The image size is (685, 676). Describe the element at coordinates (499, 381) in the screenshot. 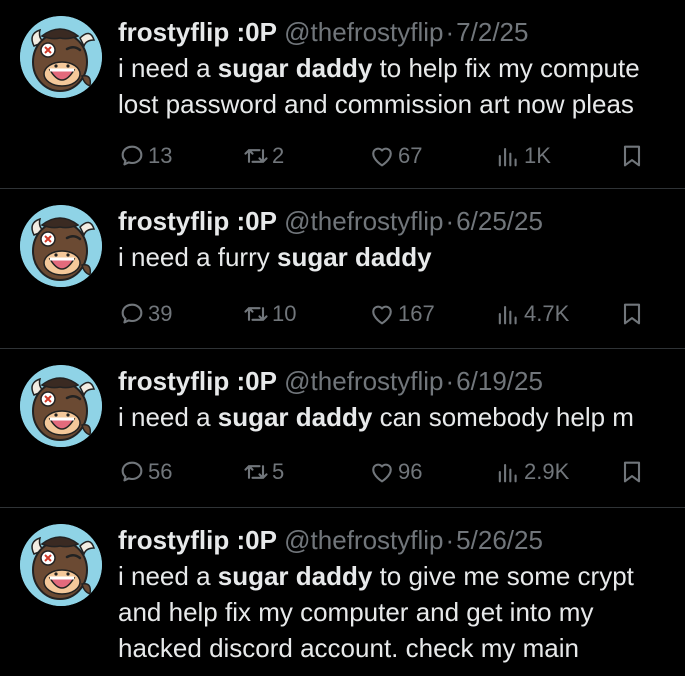

I see `tweet-date: 6/19/25` at that location.